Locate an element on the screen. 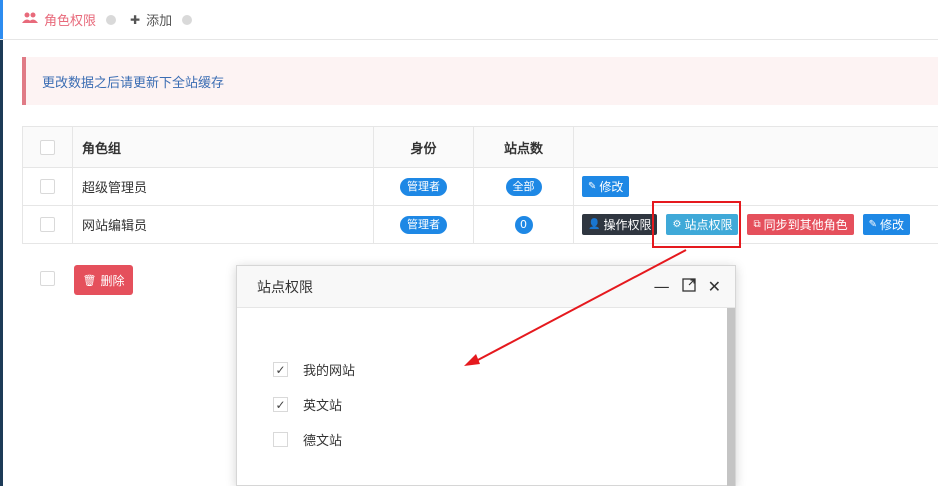 Image resolution: width=938 pixels, height=486 pixels. operation-permission-button: 👤 操作权限 is located at coordinates (620, 224).